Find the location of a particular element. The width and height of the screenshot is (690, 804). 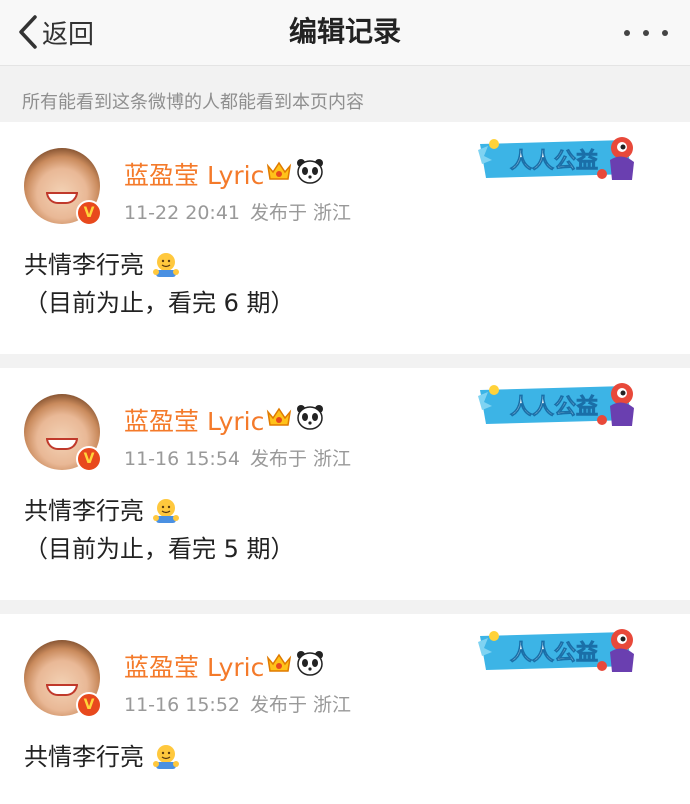

post-content: 共情李行亮 （目前为止，看完 6 期） is located at coordinates (159, 284).